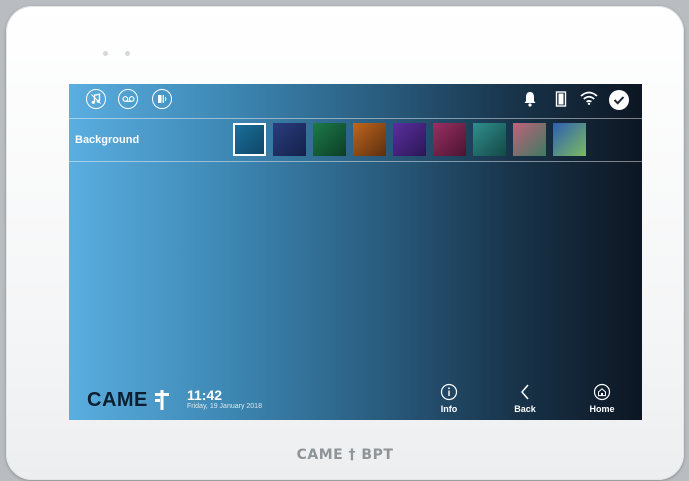 Image resolution: width=689 pixels, height=481 pixels. I want to click on home-label: Home, so click(602, 409).